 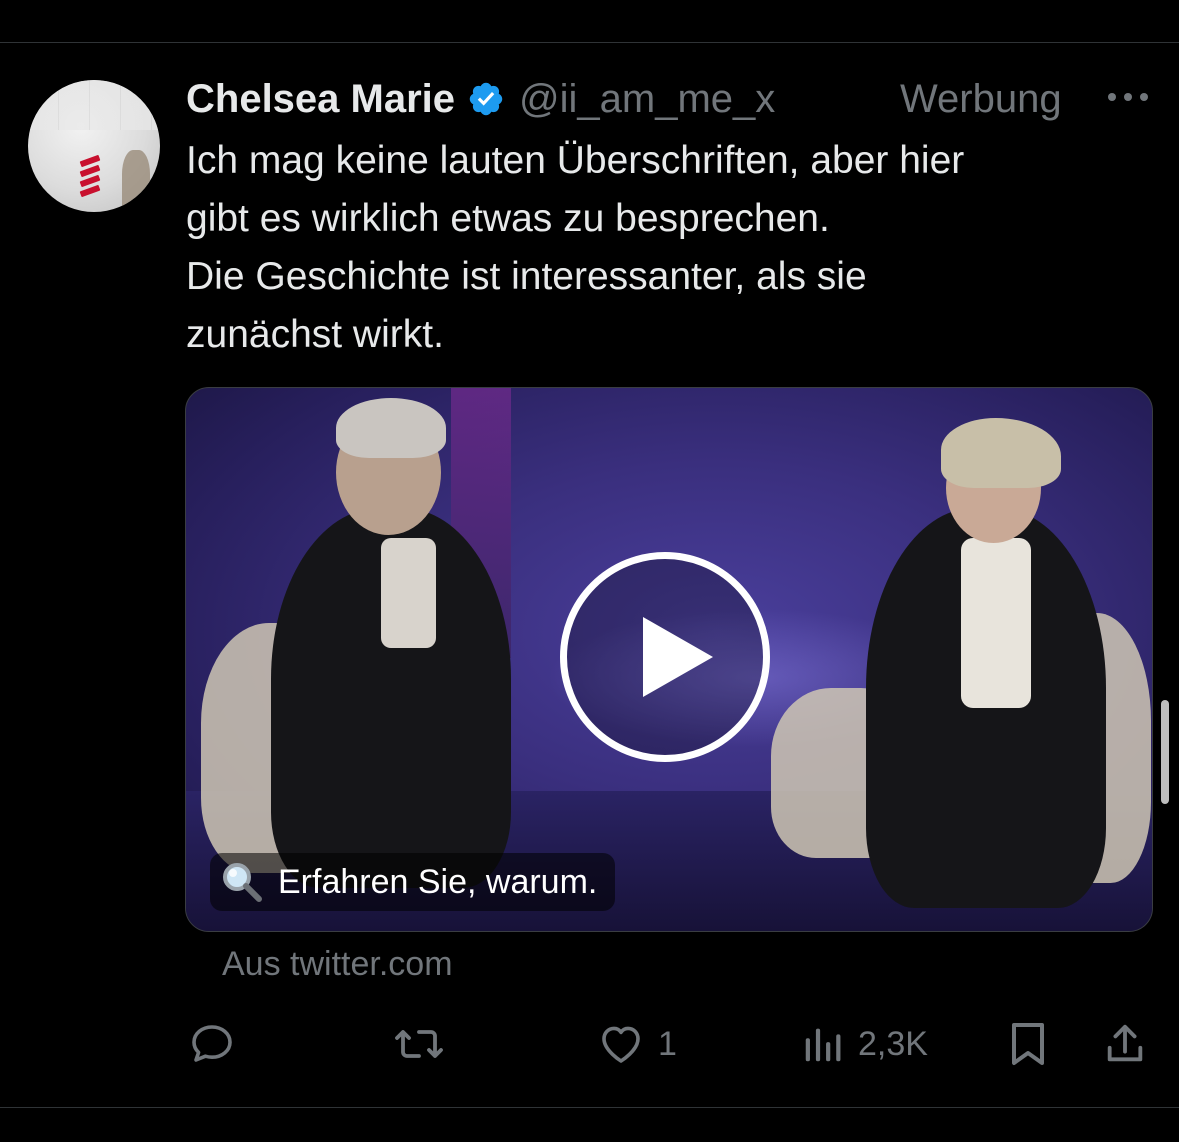 What do you see at coordinates (320, 99) in the screenshot?
I see `author-name: Chelsea Marie` at bounding box center [320, 99].